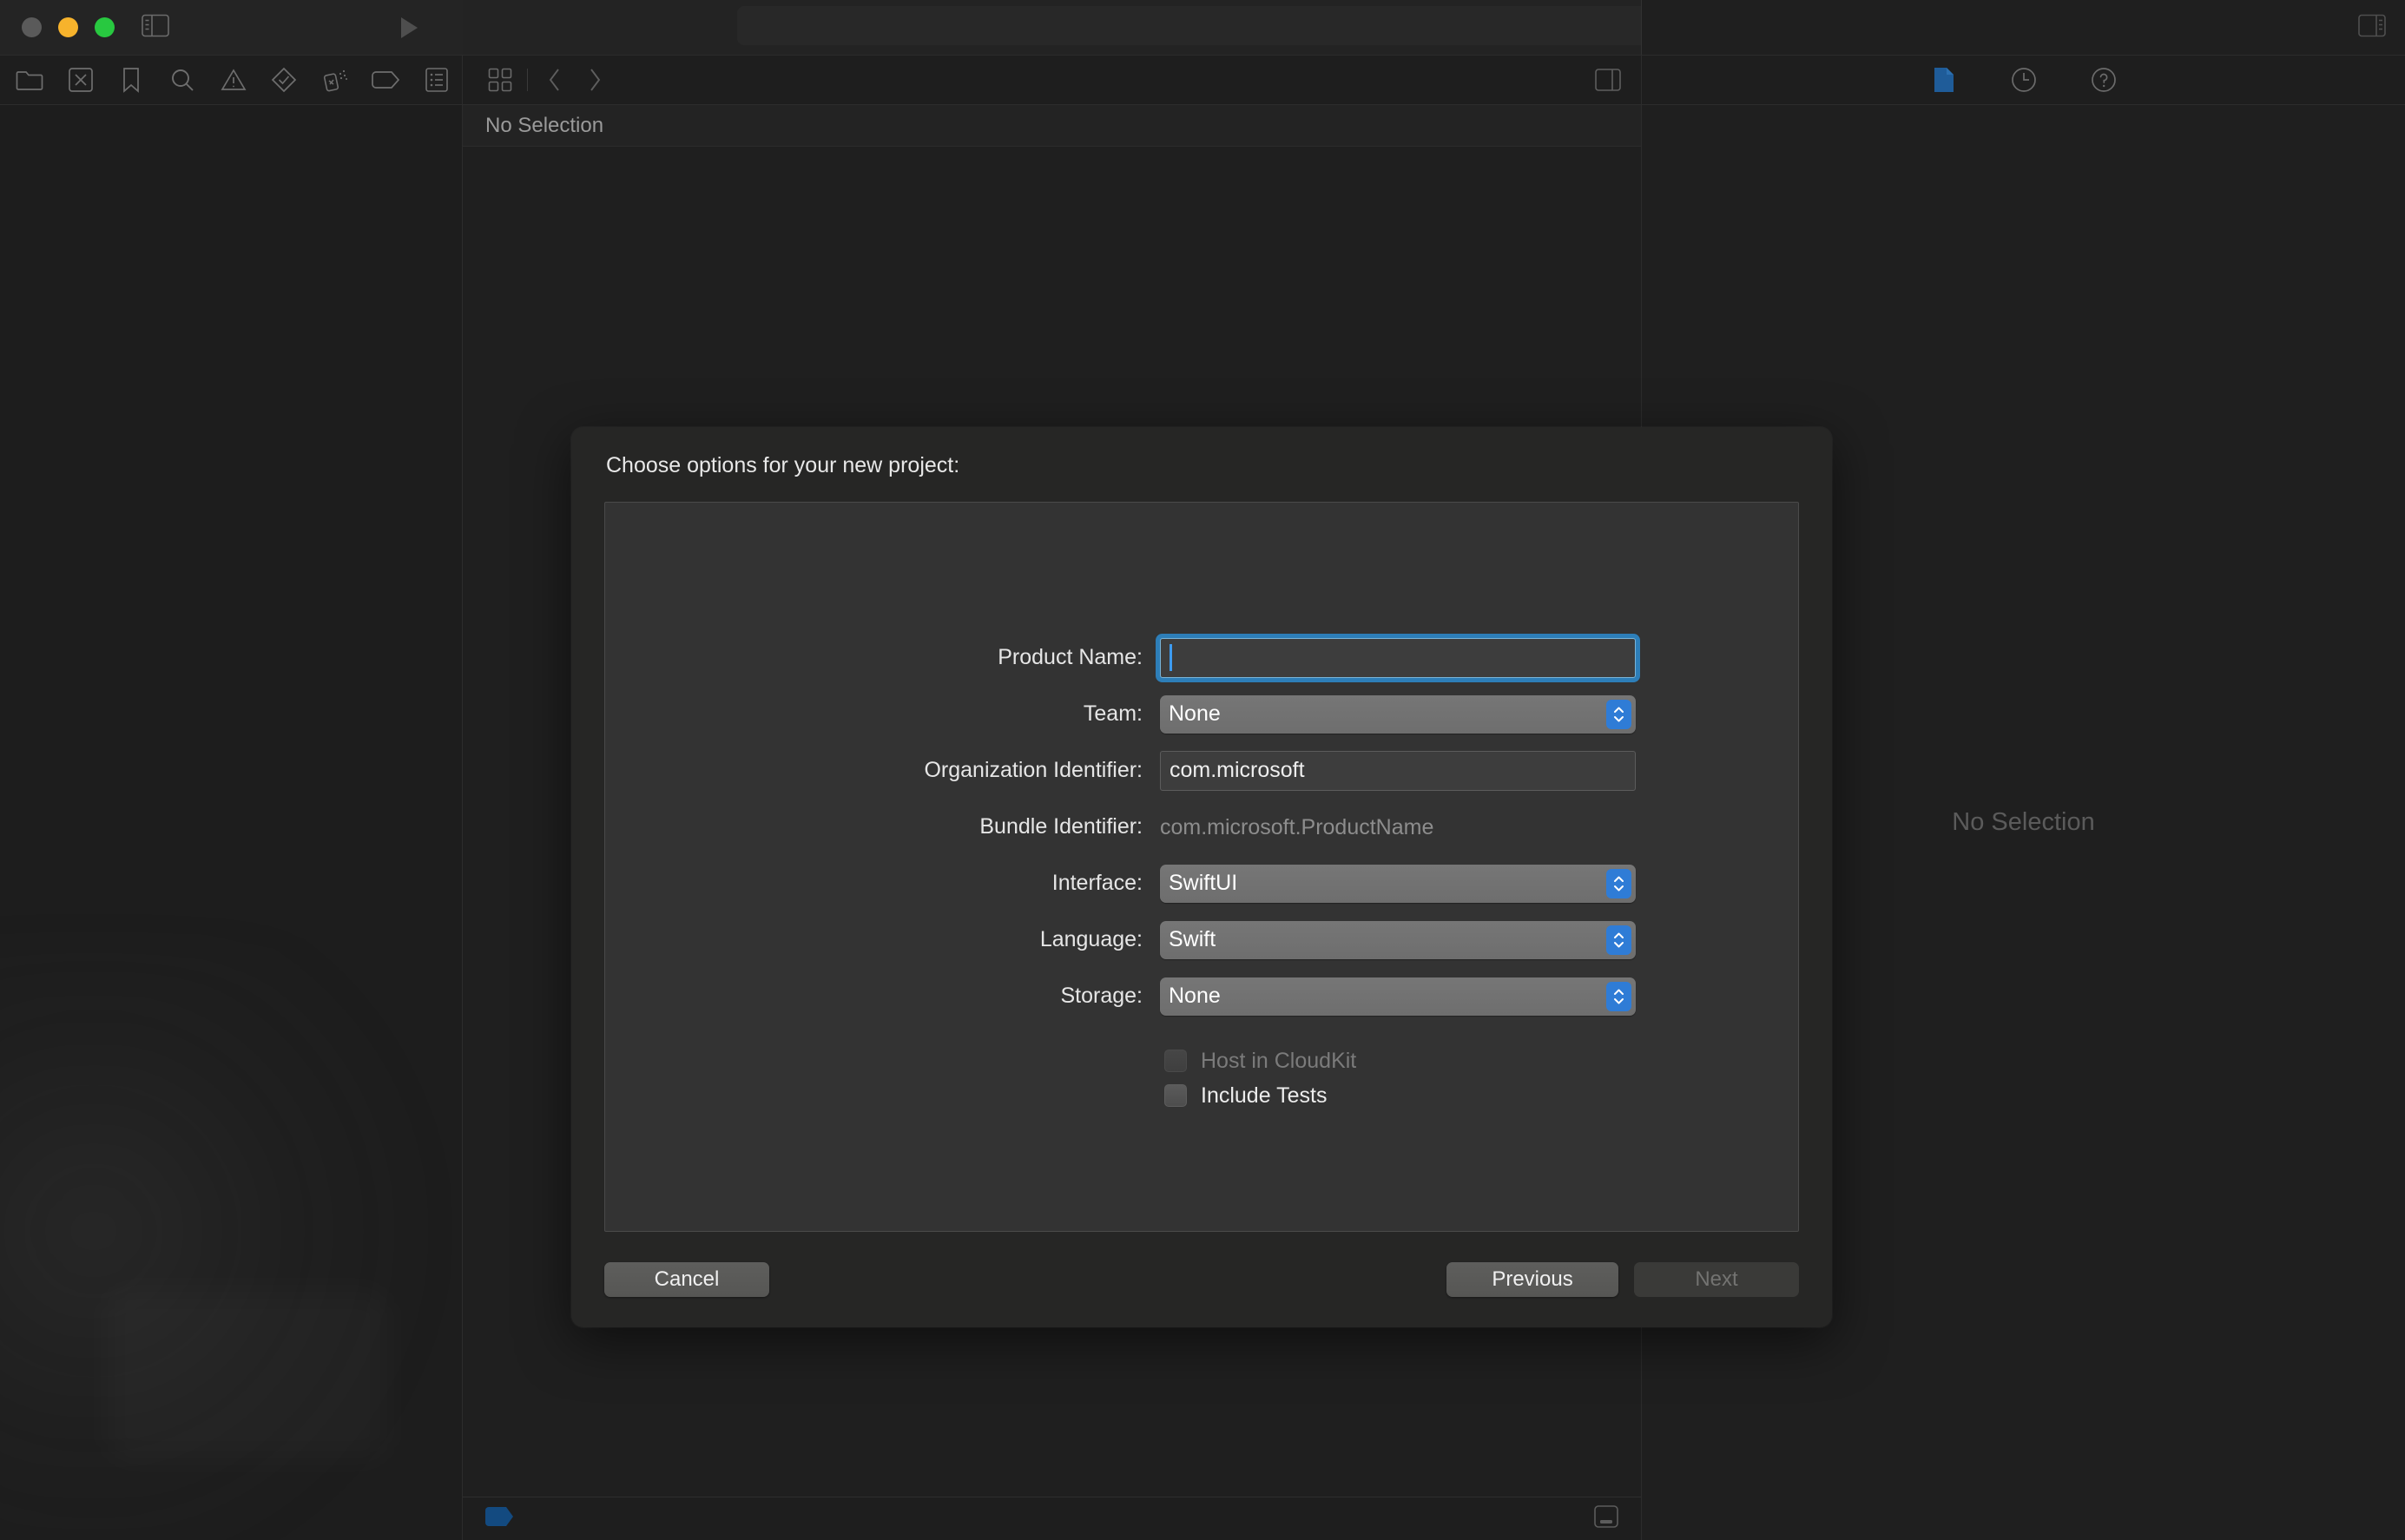 The image size is (2405, 1540). I want to click on tag-icon, so click(386, 80).